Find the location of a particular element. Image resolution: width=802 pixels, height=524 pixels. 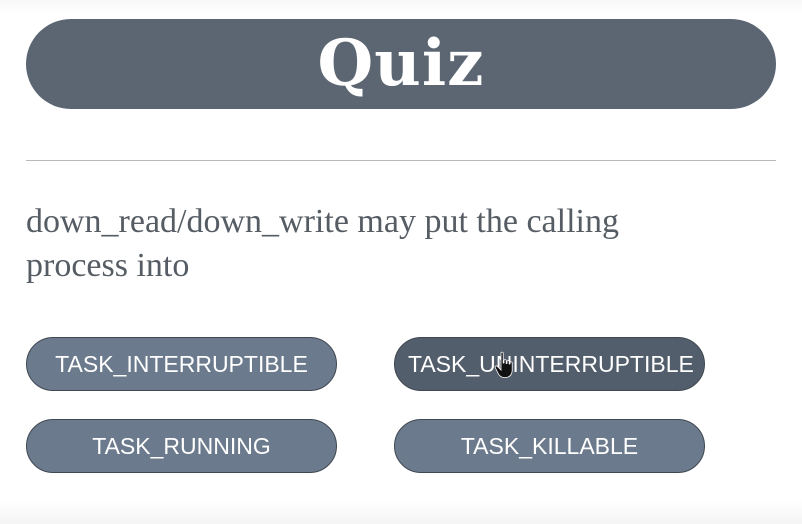

answer-button-task-killable: TASK_KILLABLE is located at coordinates (549, 446).